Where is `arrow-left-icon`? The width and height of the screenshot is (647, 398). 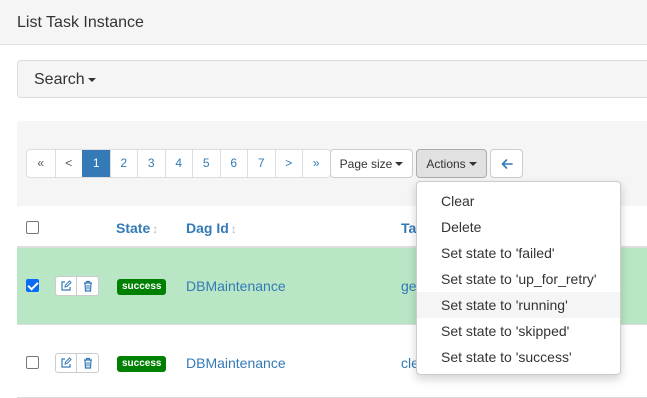
arrow-left-icon is located at coordinates (507, 163).